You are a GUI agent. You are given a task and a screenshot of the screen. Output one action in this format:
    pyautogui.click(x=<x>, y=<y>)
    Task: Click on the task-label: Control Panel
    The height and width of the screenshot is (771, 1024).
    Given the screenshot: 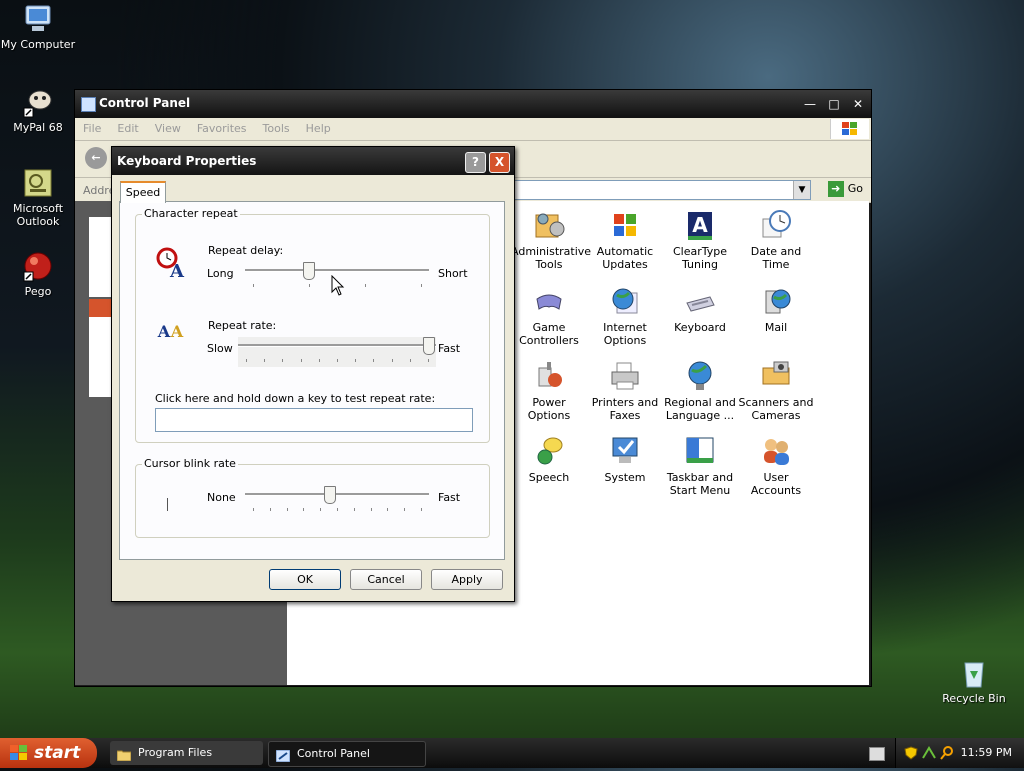 What is the action you would take?
    pyautogui.click(x=333, y=753)
    